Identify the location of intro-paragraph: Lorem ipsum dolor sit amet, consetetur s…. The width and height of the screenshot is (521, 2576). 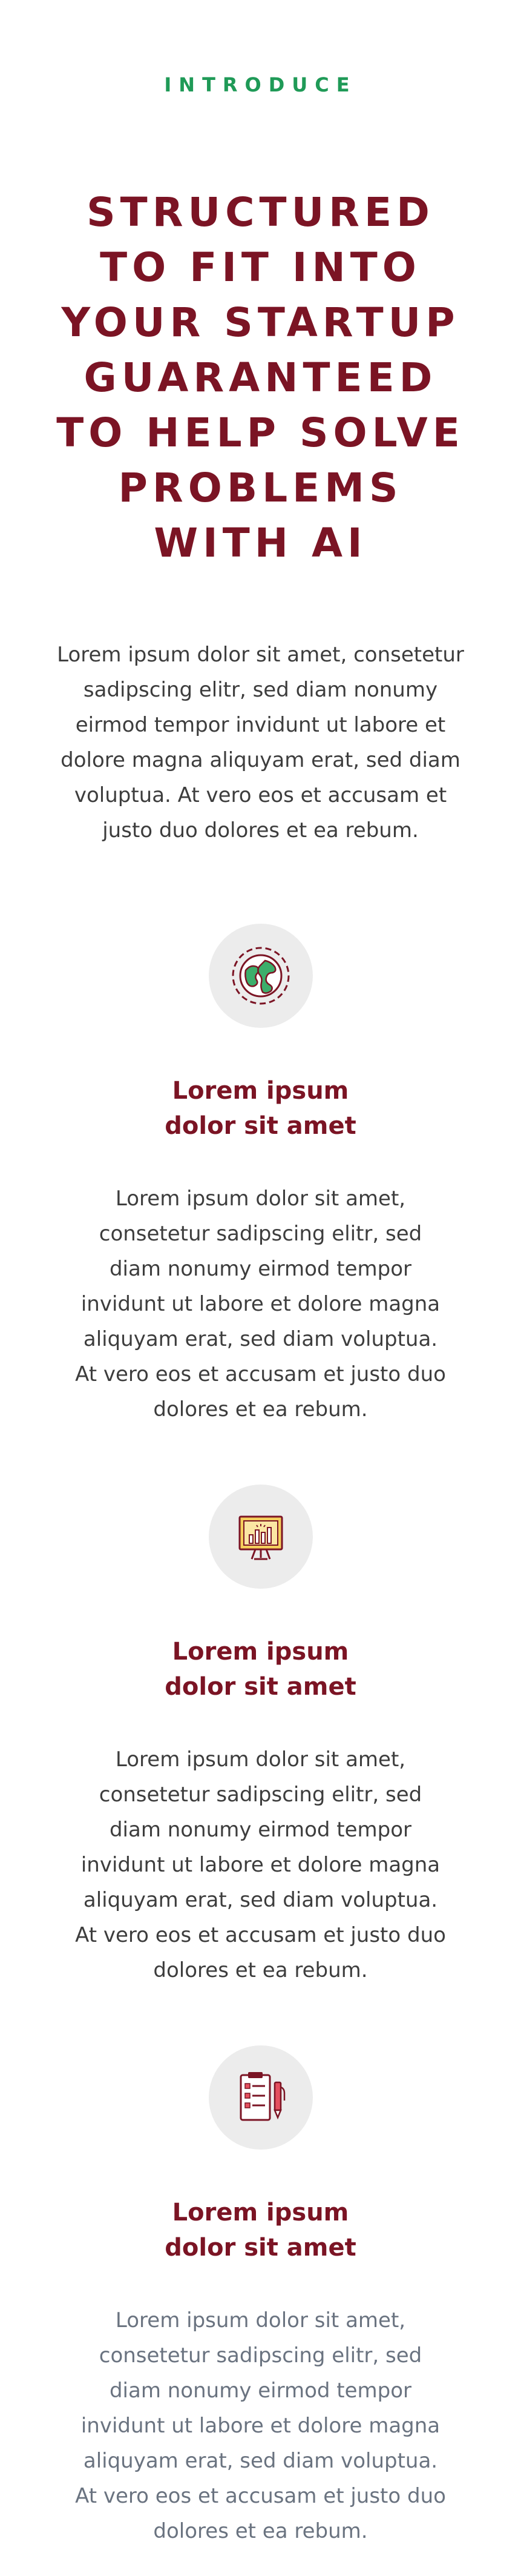
(260, 743).